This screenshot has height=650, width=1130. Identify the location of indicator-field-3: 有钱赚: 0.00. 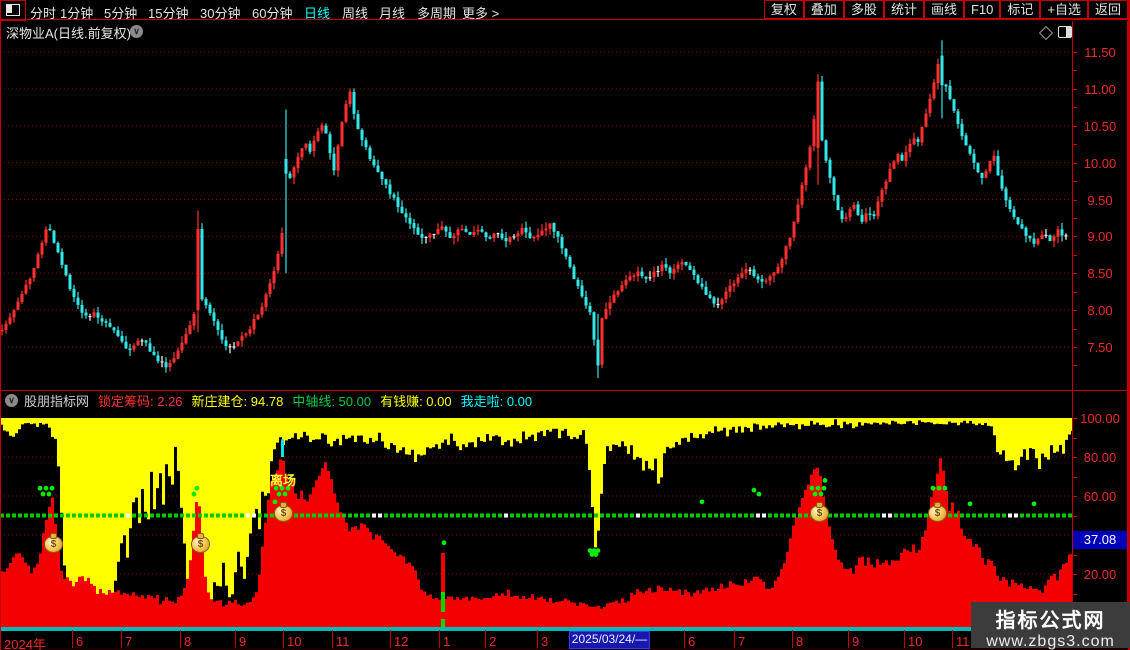
(416, 401).